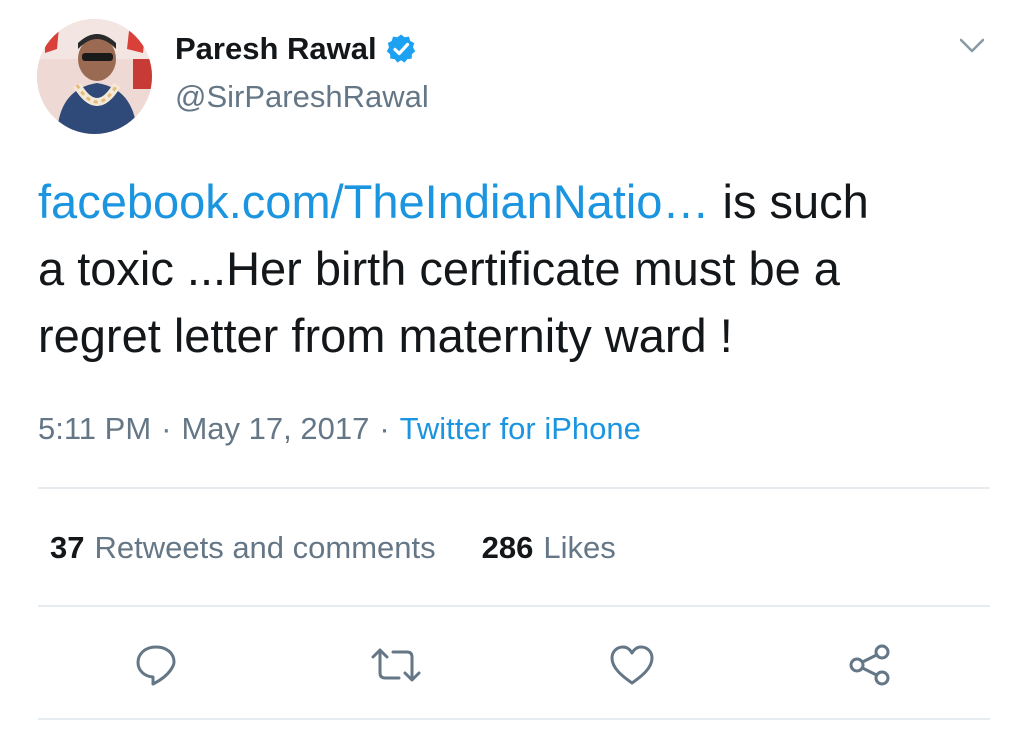 This screenshot has width=1024, height=732. I want to click on share-button, so click(870, 665).